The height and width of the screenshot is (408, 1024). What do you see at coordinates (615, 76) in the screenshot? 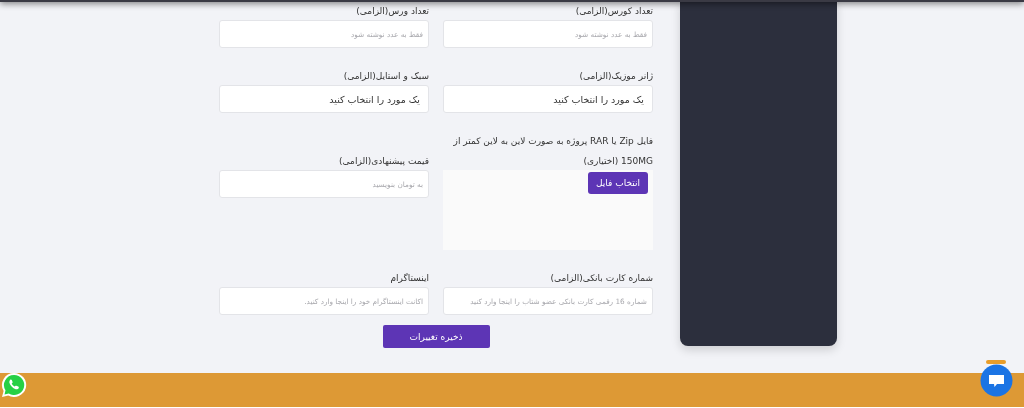
I see `field-label: ژانر موزیک(الزامی)` at bounding box center [615, 76].